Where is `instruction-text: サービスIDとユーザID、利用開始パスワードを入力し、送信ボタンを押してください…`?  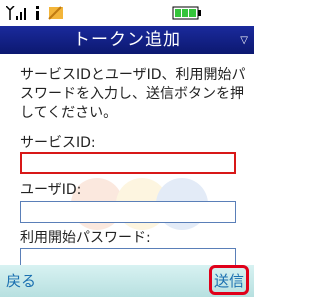 instruction-text: サービスIDとユーザID、利用開始パスワードを入力し、送信ボタンを押してください… is located at coordinates (133, 94).